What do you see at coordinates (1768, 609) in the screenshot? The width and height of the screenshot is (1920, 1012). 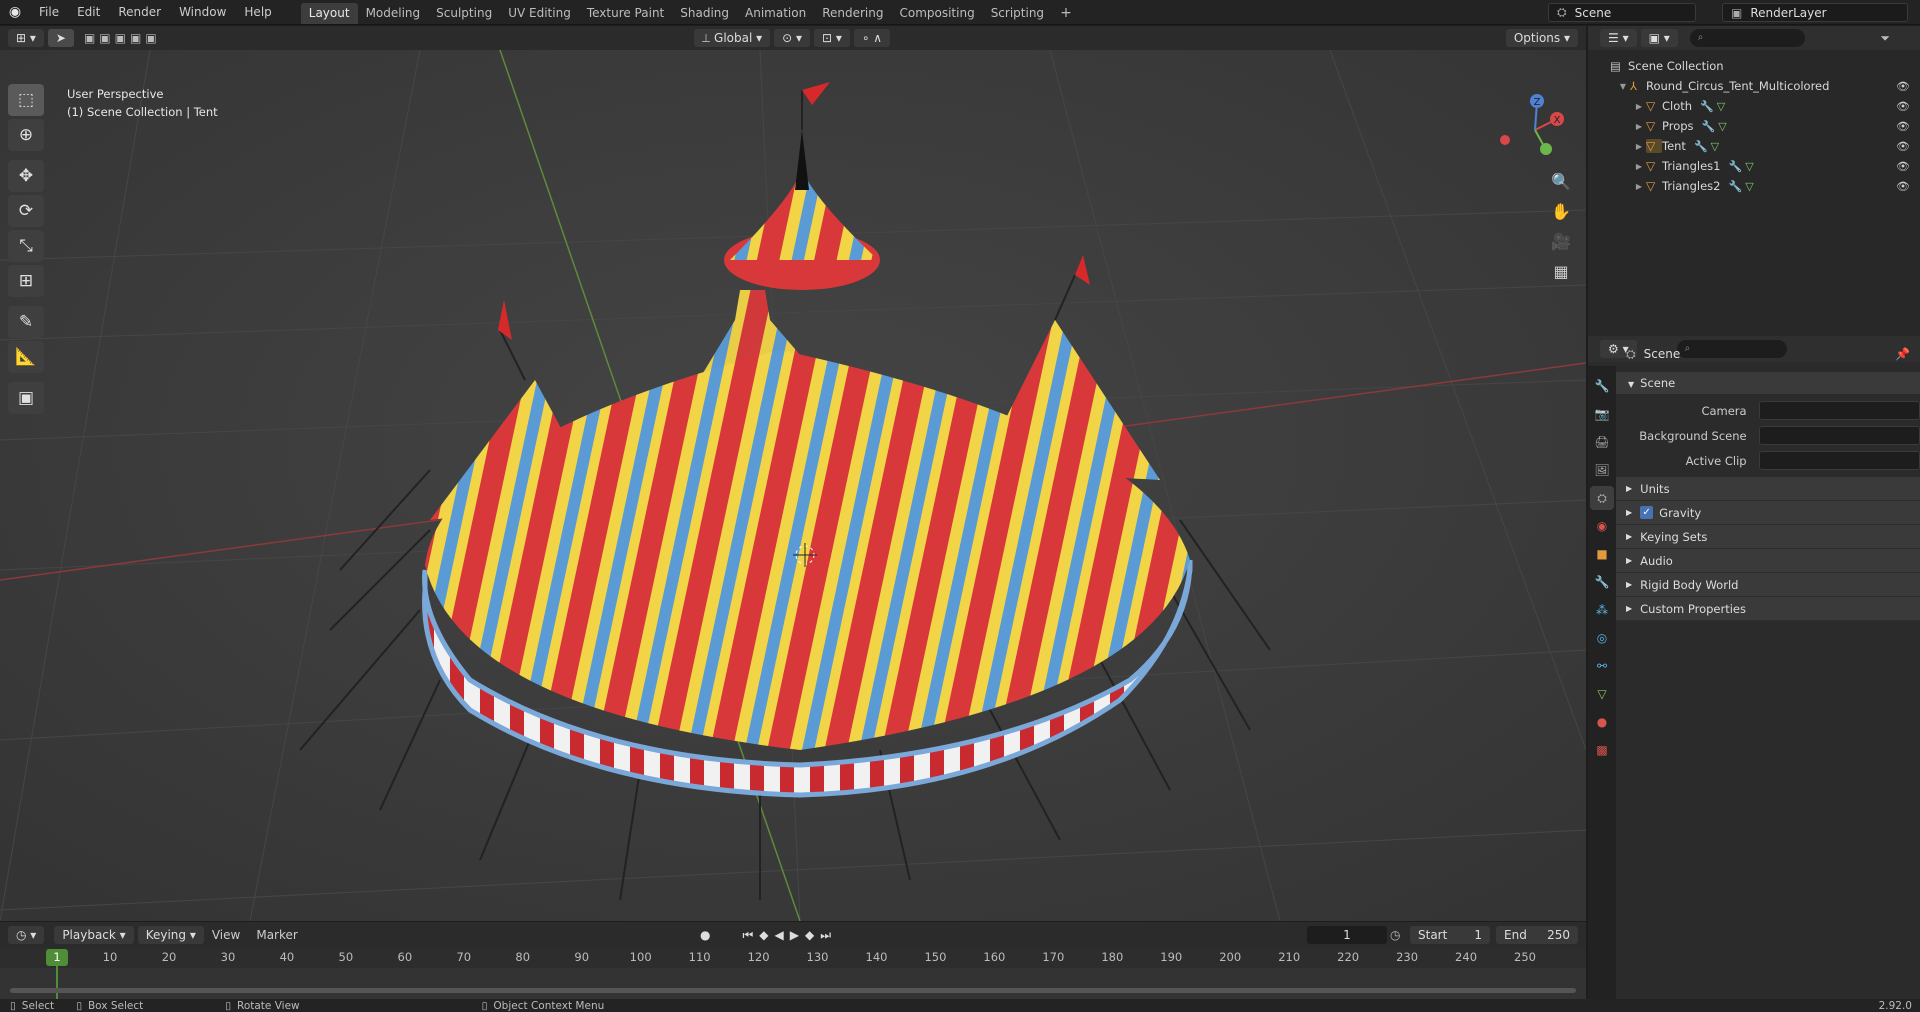 I see `custom-properties-panel: ▶ Custom Properties` at bounding box center [1768, 609].